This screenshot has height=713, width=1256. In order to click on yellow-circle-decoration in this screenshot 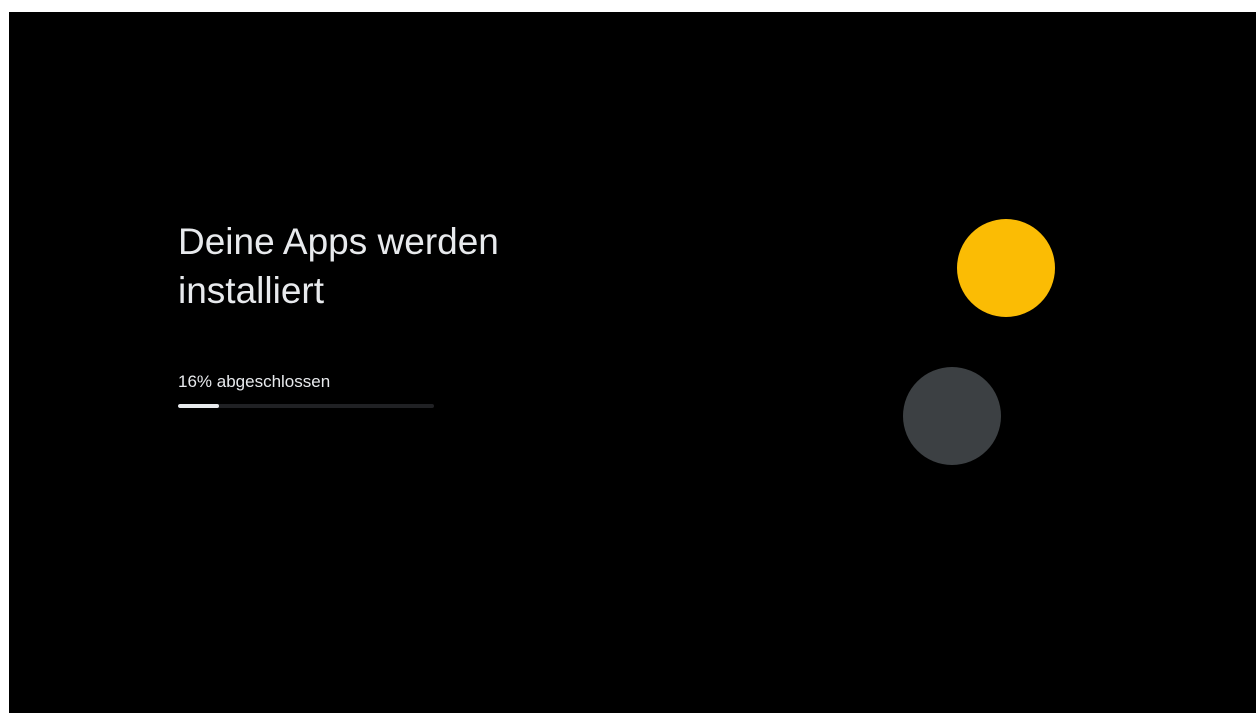, I will do `click(1006, 268)`.